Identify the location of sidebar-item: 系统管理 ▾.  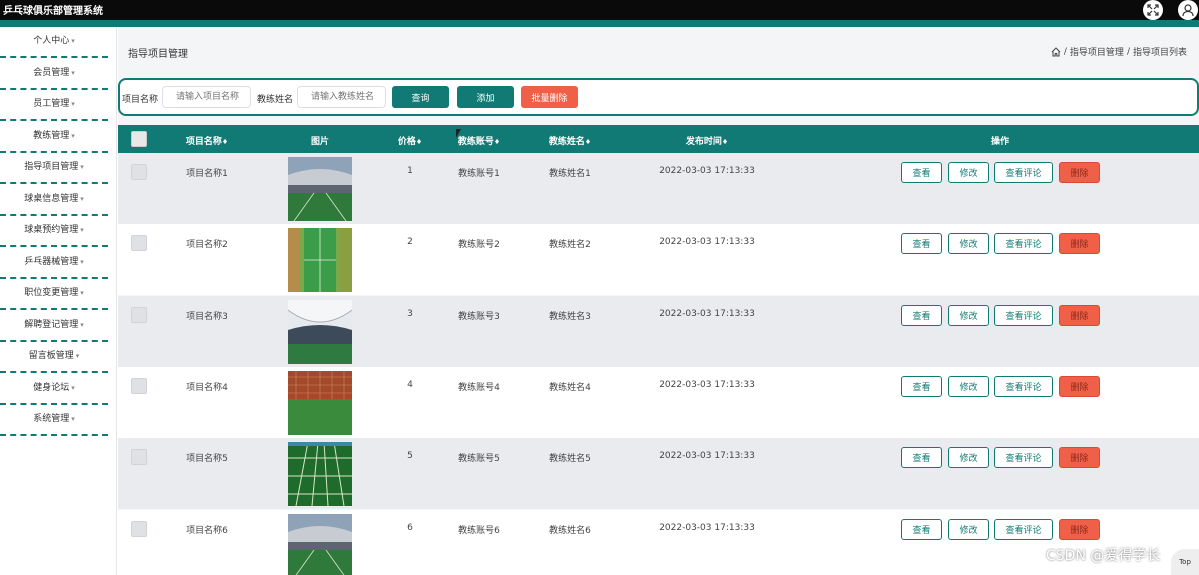
(54, 420).